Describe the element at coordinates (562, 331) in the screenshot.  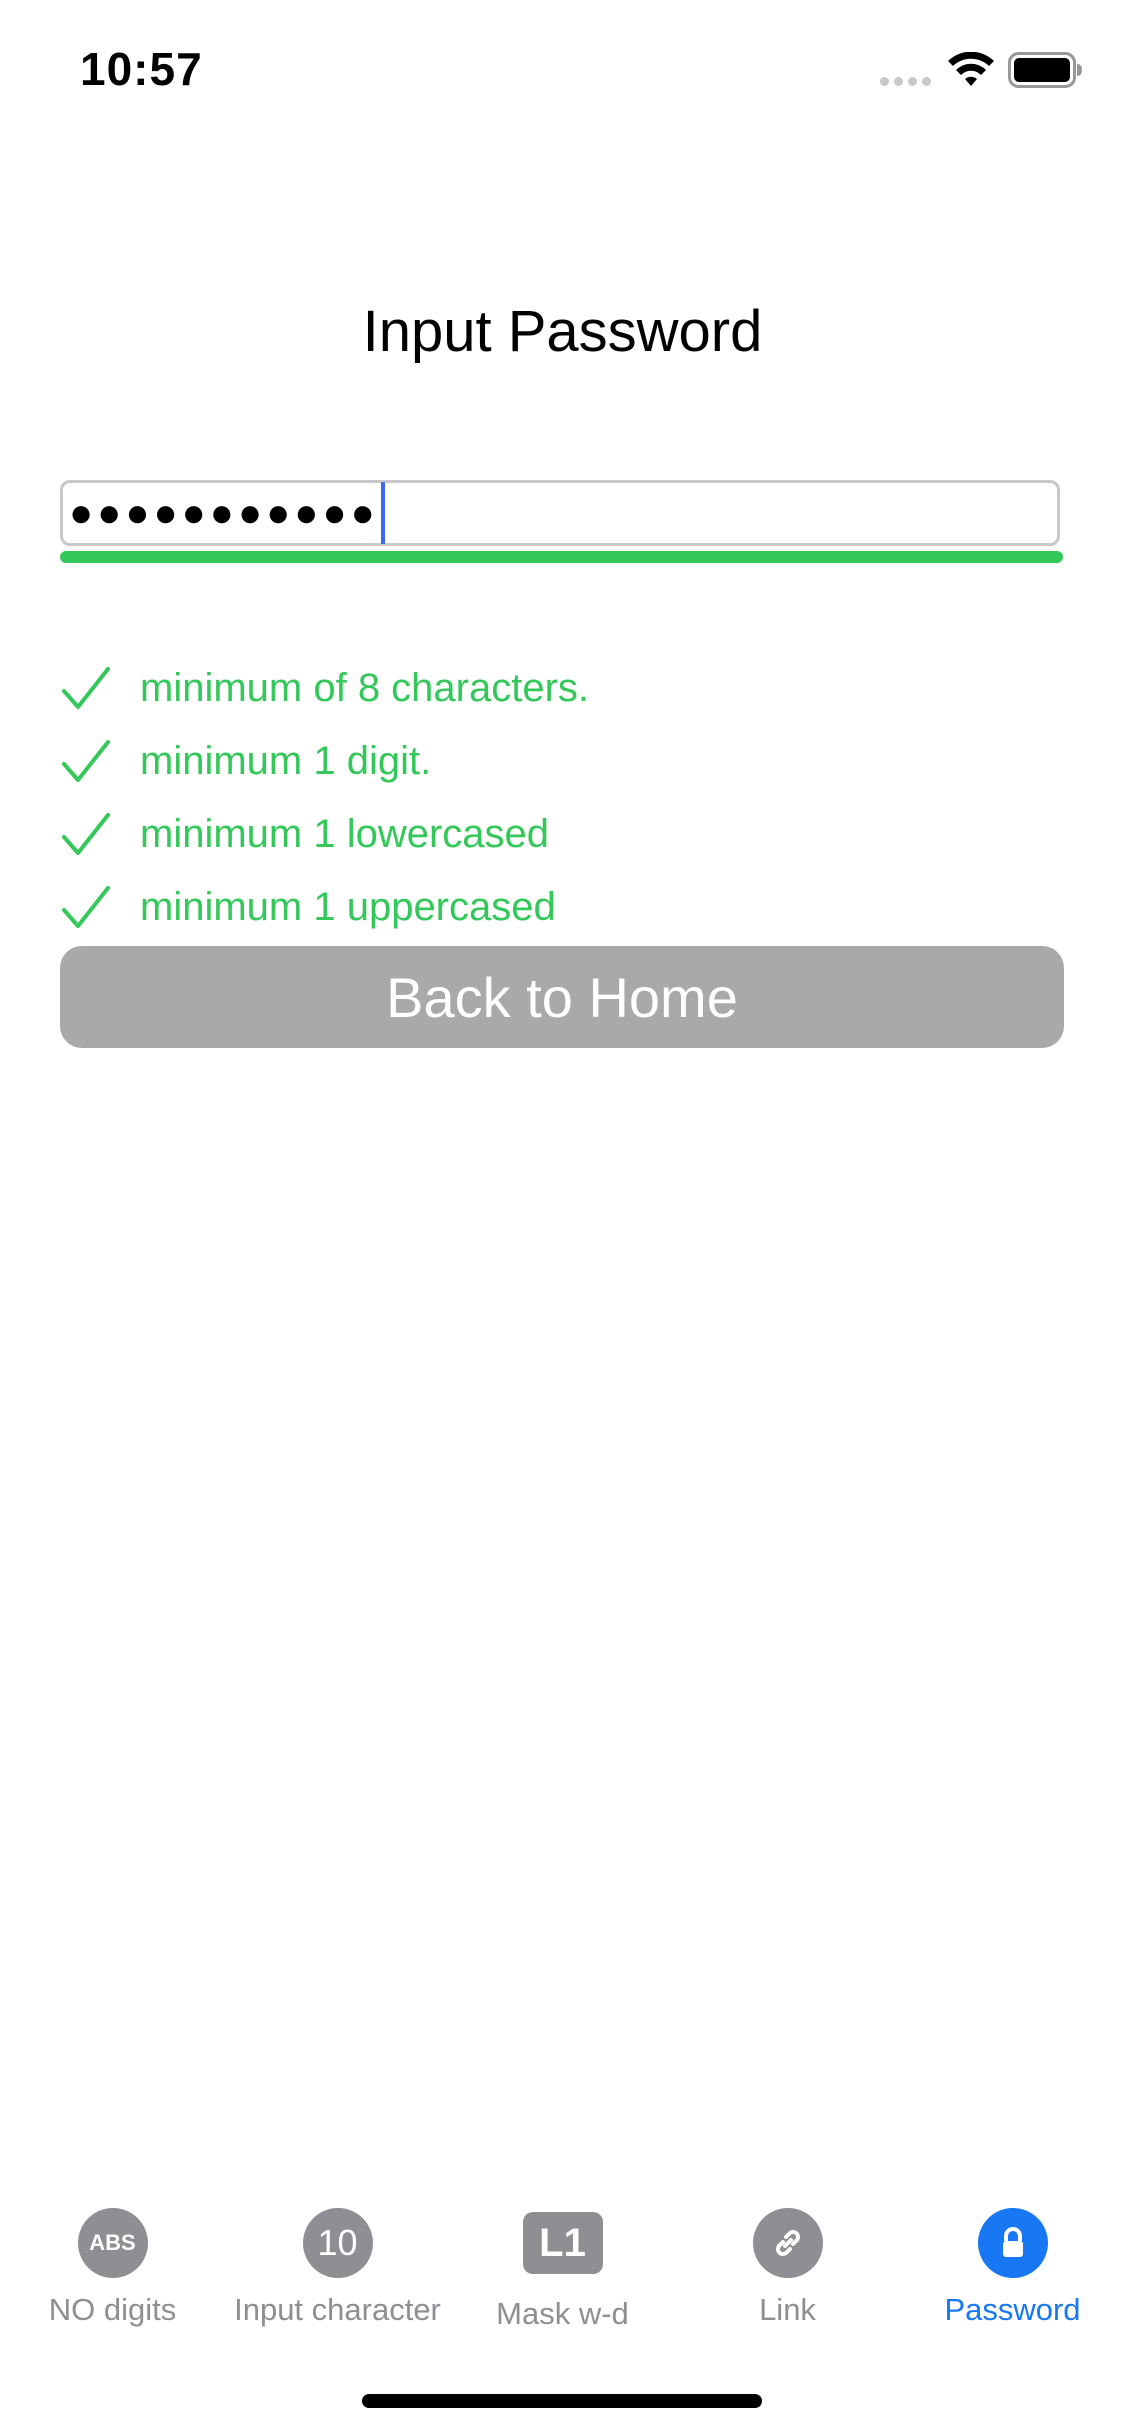
I see `page-title: Input Password` at that location.